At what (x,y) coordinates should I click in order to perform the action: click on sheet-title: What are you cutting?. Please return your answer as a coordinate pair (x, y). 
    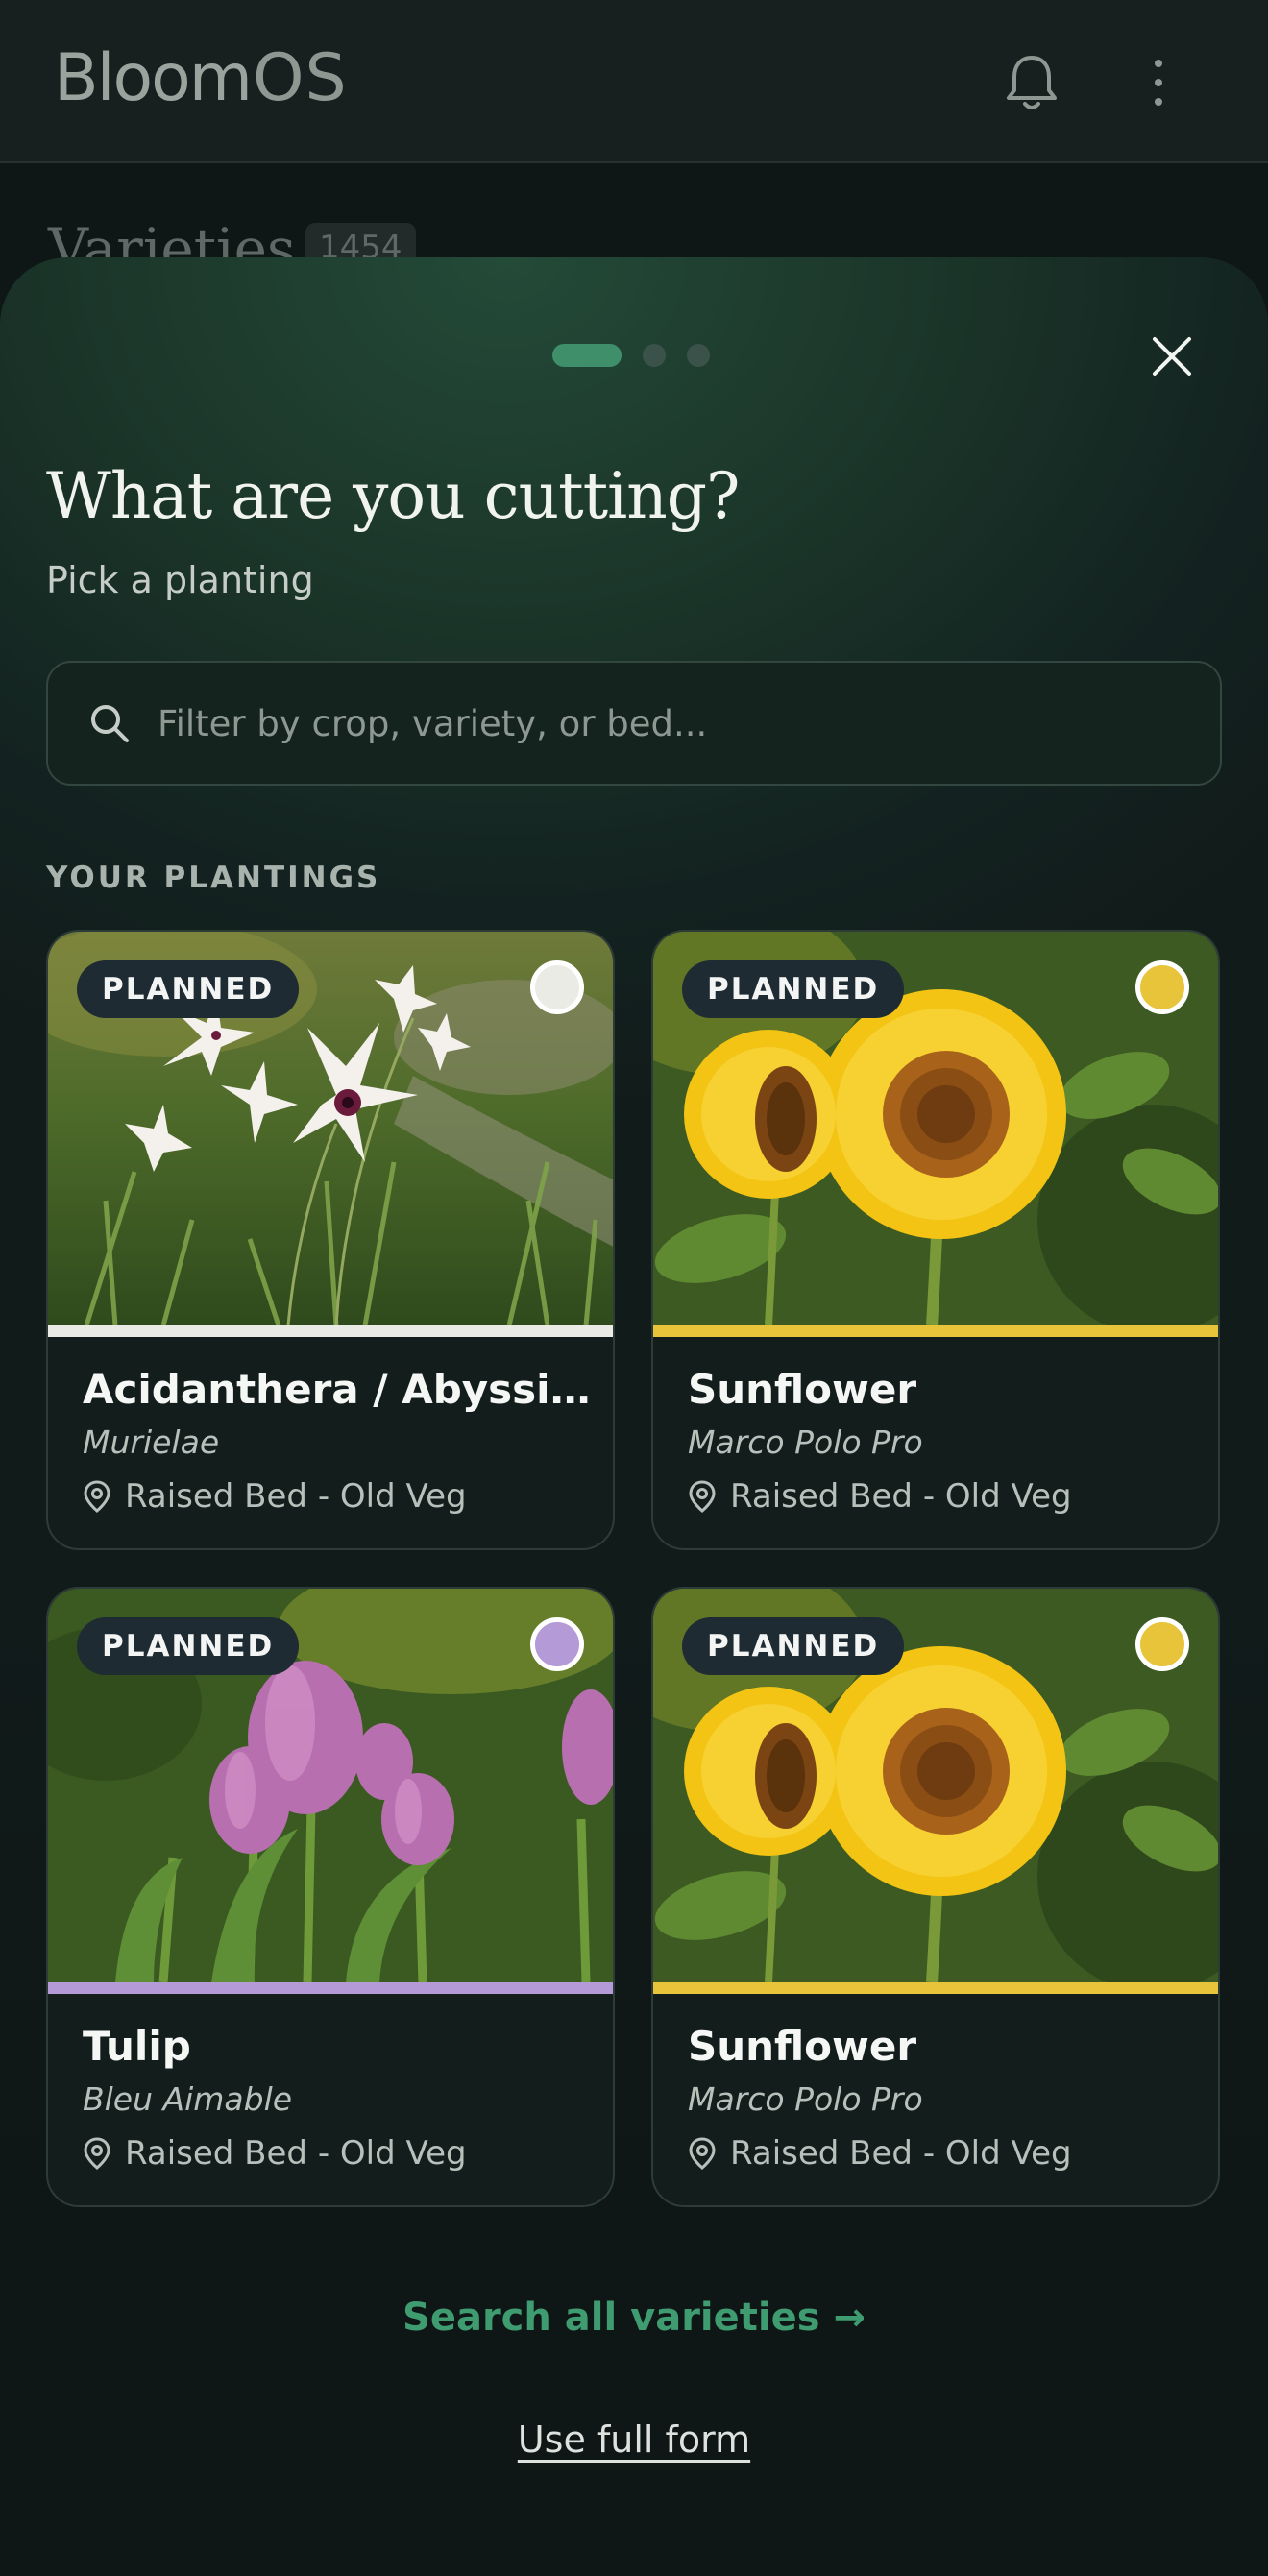
    Looking at the image, I should click on (393, 496).